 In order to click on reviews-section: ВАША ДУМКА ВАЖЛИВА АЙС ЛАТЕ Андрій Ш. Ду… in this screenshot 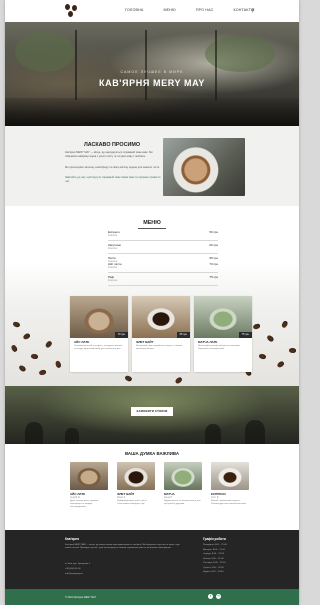, I will do `click(152, 487)`.